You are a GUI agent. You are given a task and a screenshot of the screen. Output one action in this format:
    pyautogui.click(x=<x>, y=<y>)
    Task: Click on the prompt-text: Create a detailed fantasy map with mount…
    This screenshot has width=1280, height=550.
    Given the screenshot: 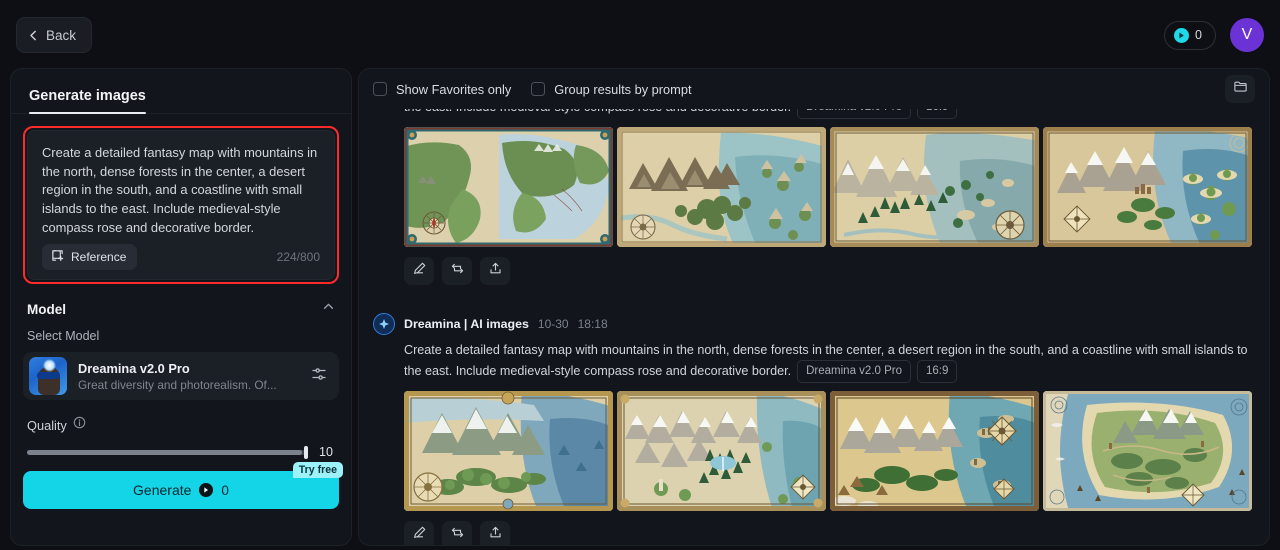 What is the action you would take?
    pyautogui.click(x=181, y=191)
    